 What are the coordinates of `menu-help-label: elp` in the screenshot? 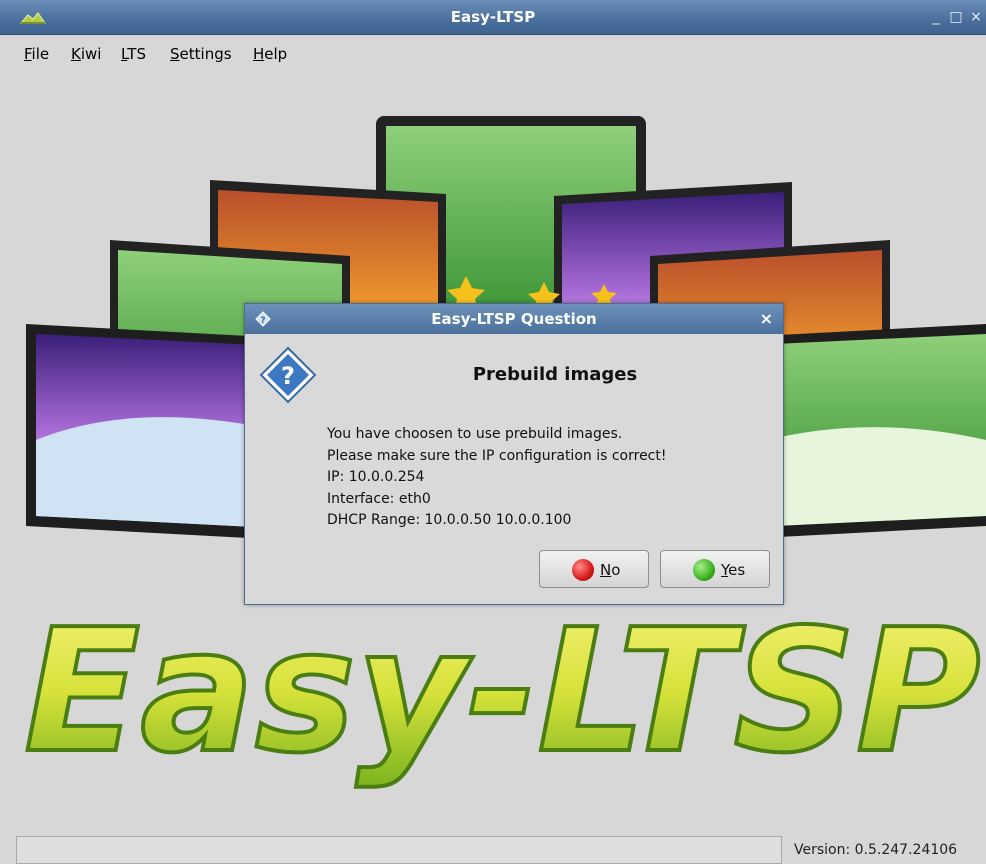 It's located at (276, 54).